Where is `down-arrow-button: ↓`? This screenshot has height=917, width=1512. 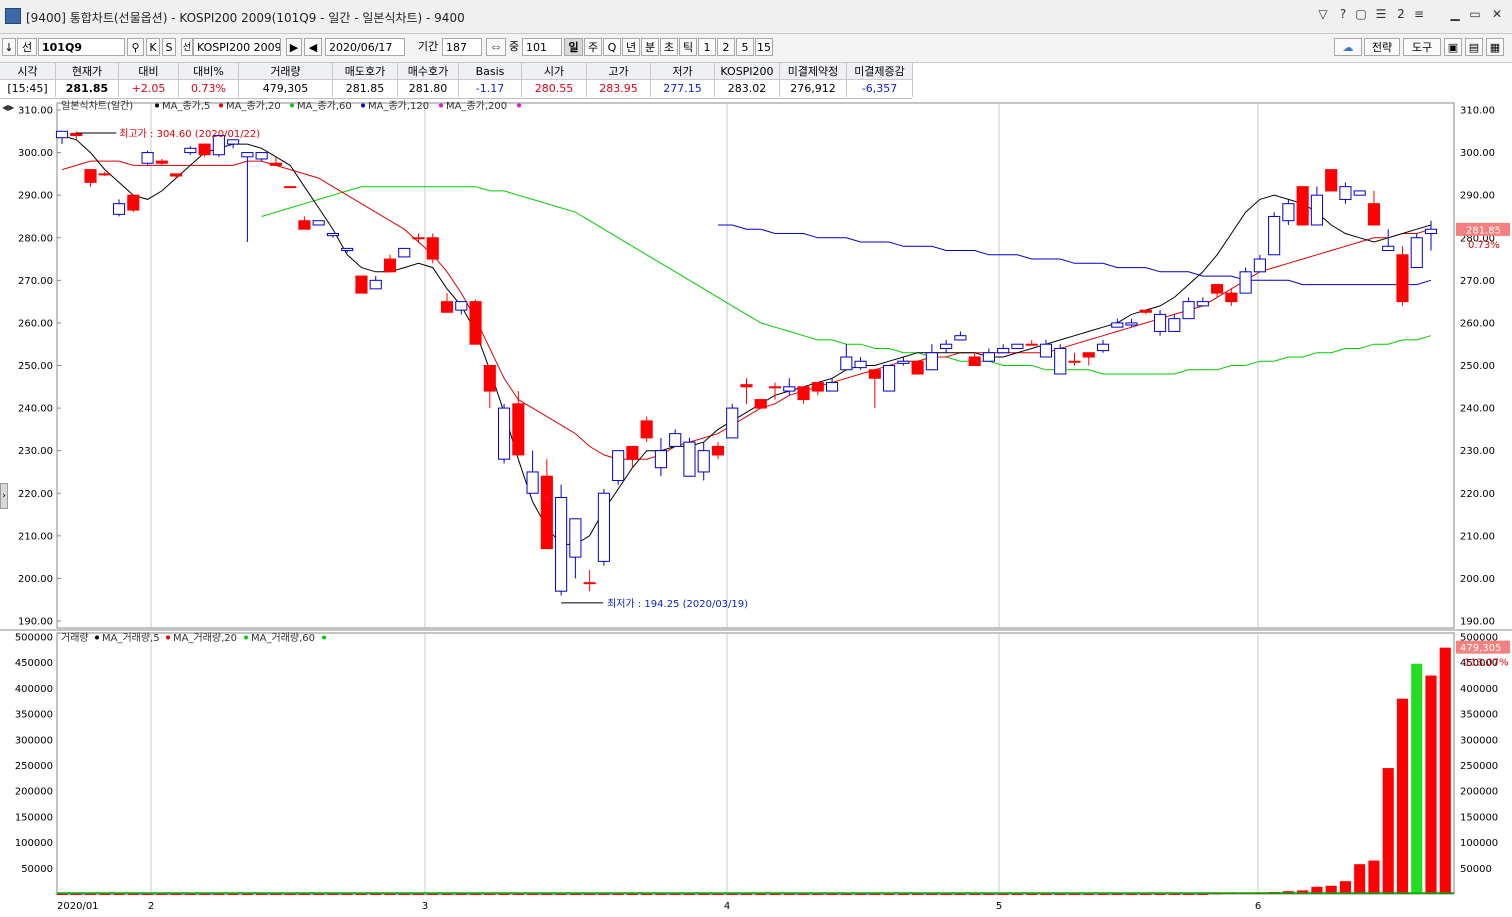 down-arrow-button: ↓ is located at coordinates (9, 47).